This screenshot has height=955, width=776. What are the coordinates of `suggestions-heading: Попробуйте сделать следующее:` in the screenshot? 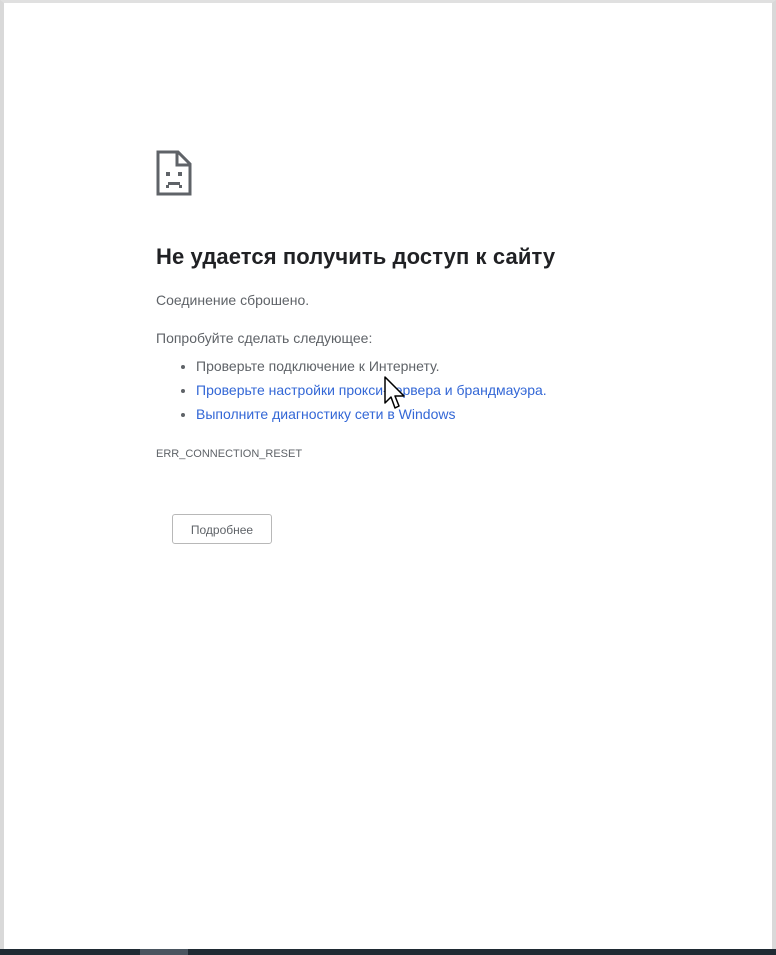 It's located at (264, 338).